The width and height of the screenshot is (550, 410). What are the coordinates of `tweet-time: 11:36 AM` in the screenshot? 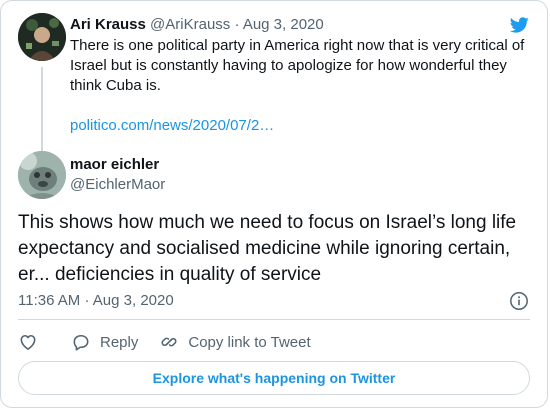 It's located at (49, 300).